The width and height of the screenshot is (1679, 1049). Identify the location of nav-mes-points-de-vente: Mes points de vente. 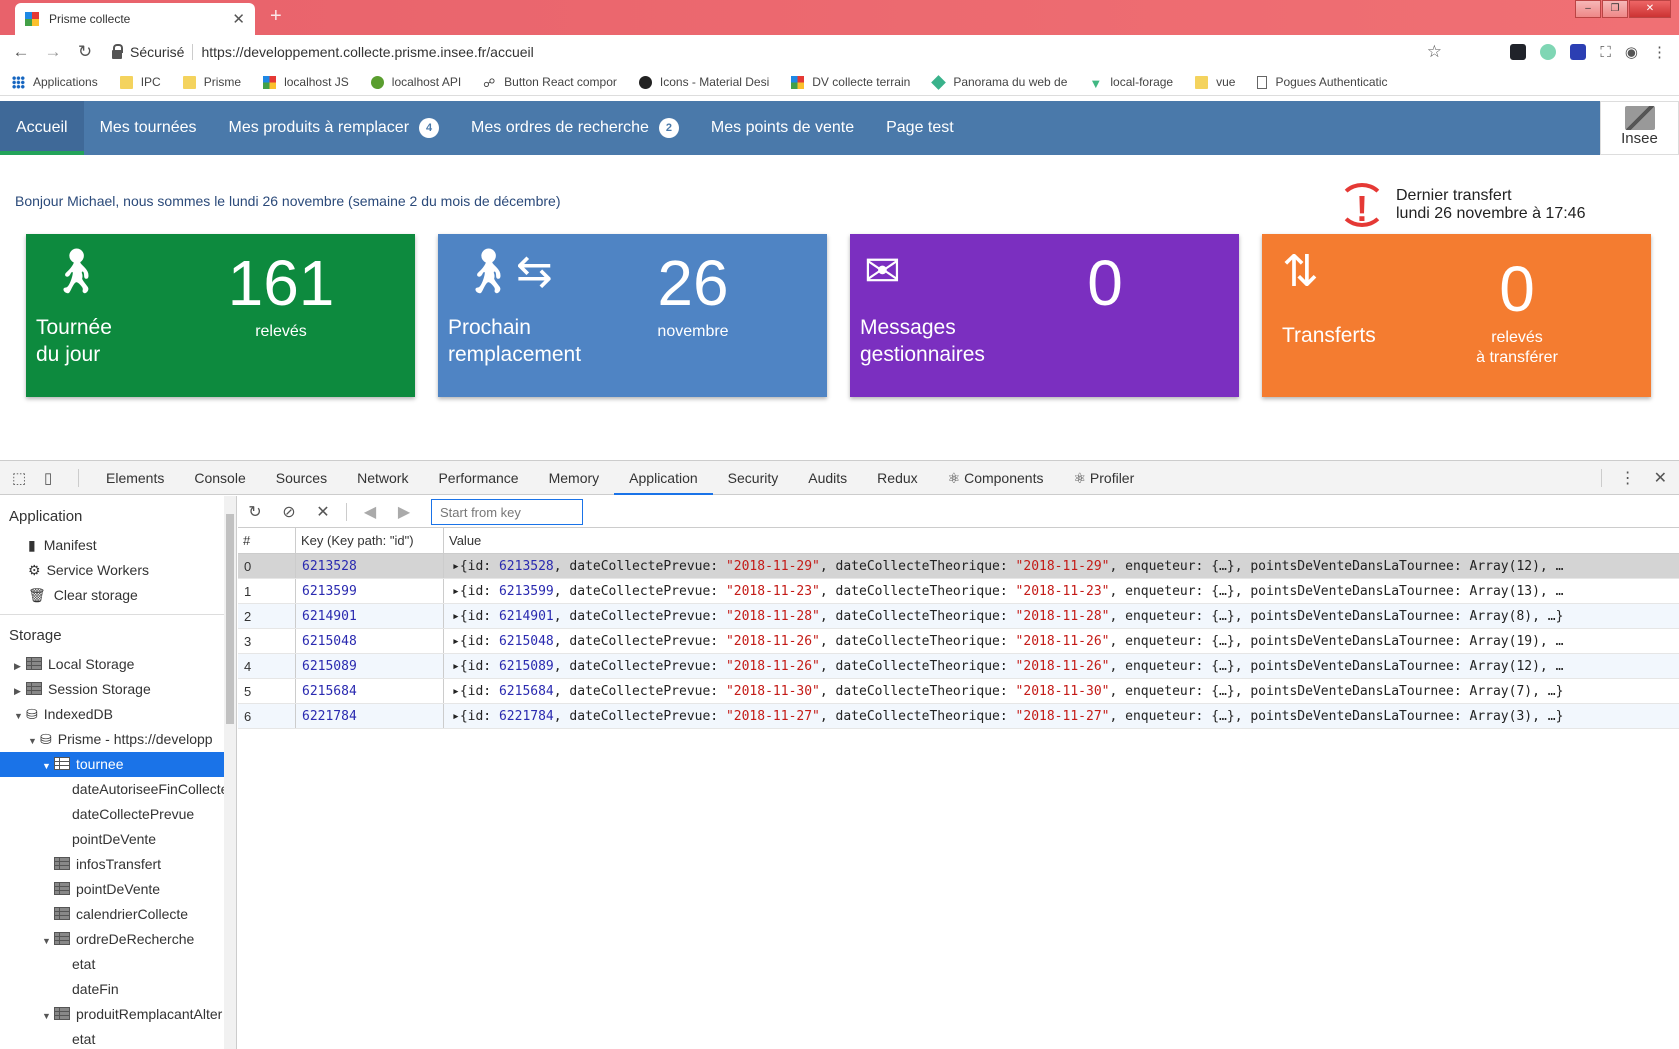
(782, 128).